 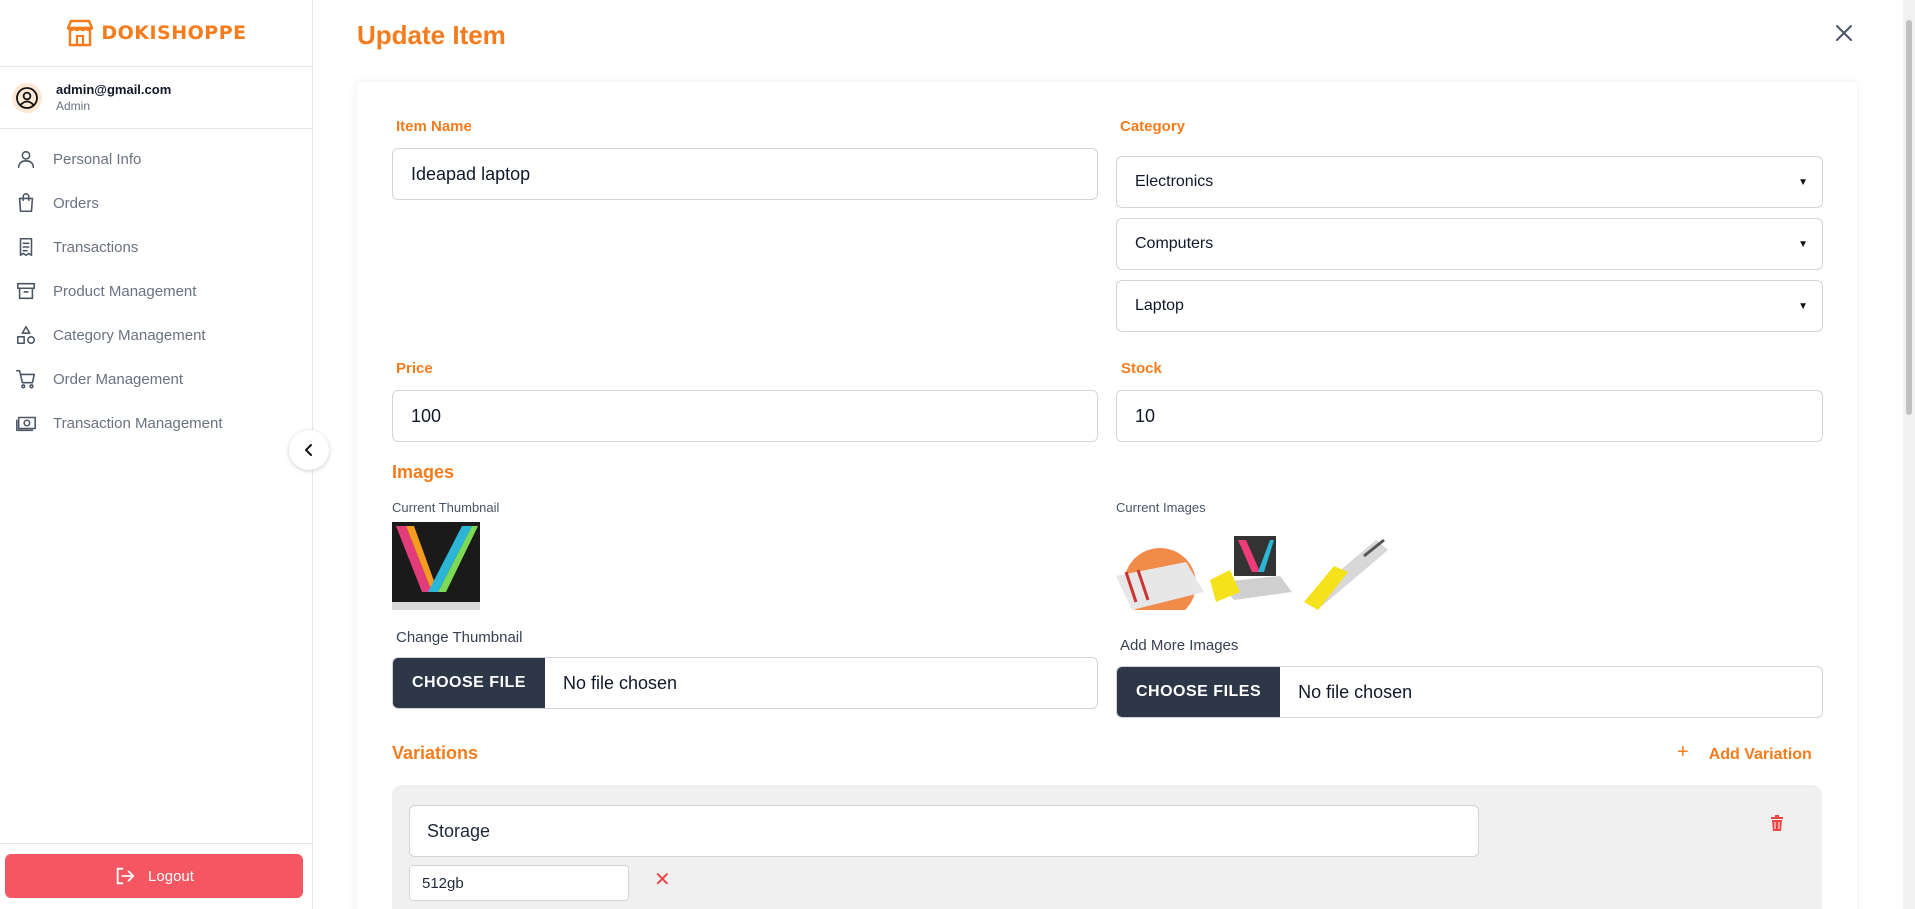 What do you see at coordinates (26, 203) in the screenshot?
I see `shopping-bag-icon` at bounding box center [26, 203].